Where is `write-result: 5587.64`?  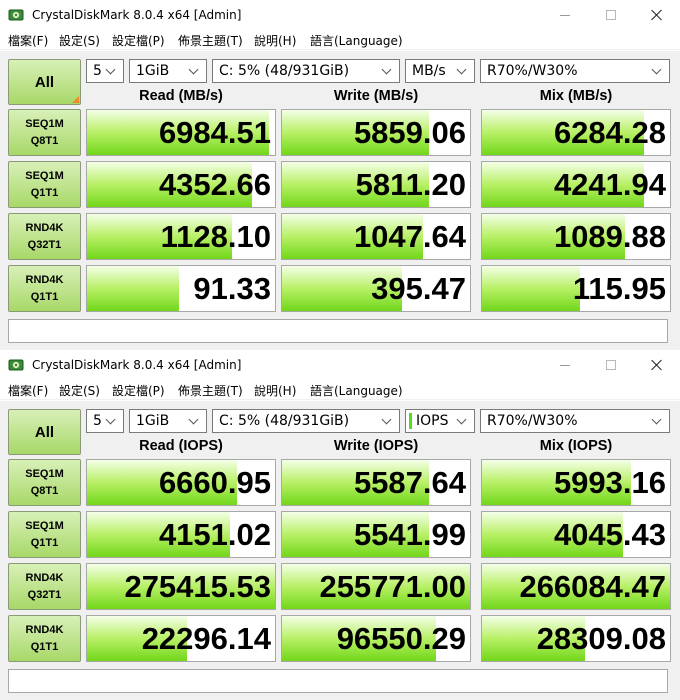 write-result: 5587.64 is located at coordinates (376, 482).